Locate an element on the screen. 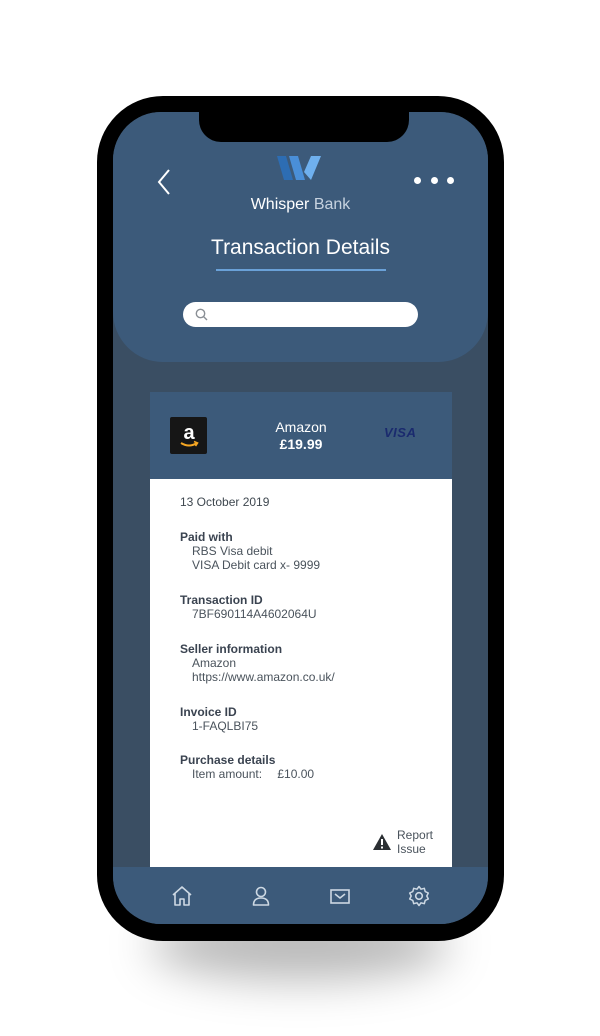 Image resolution: width=600 pixels, height=1036 pixels. tab-settings is located at coordinates (419, 896).